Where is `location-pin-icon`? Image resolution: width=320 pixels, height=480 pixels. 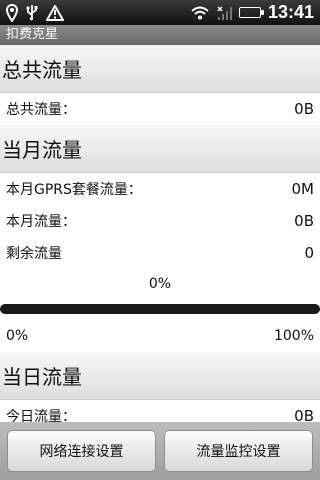
location-pin-icon is located at coordinates (12, 12).